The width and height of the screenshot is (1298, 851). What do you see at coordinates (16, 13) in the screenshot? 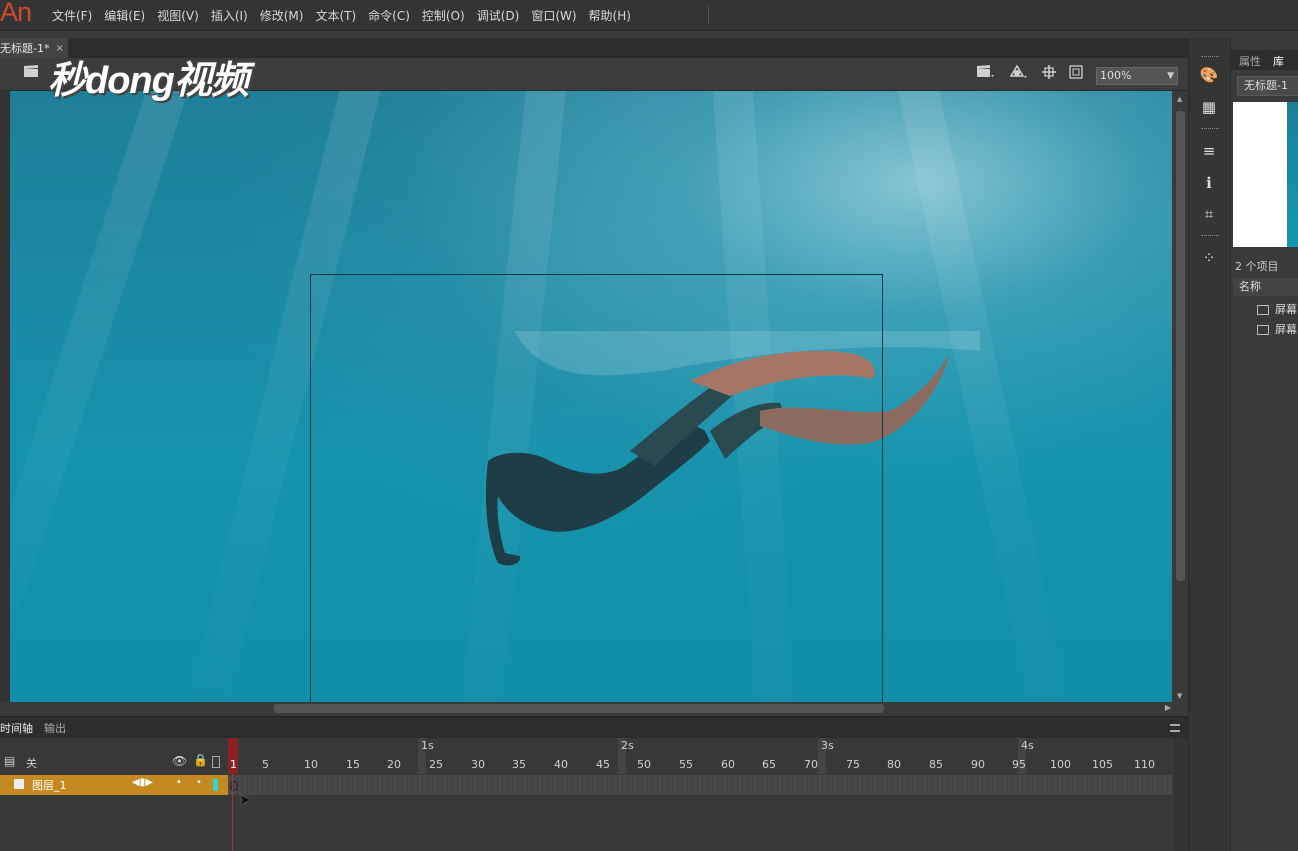
I see `app-logo: An` at bounding box center [16, 13].